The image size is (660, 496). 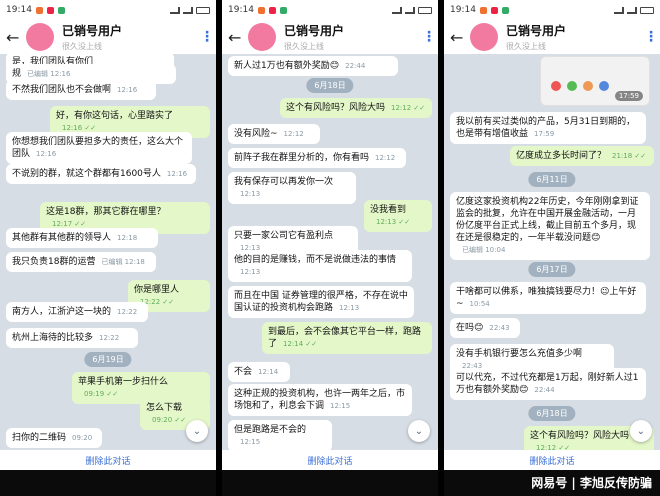 What do you see at coordinates (19, 10) in the screenshot?
I see `status-time: 19:14` at bounding box center [19, 10].